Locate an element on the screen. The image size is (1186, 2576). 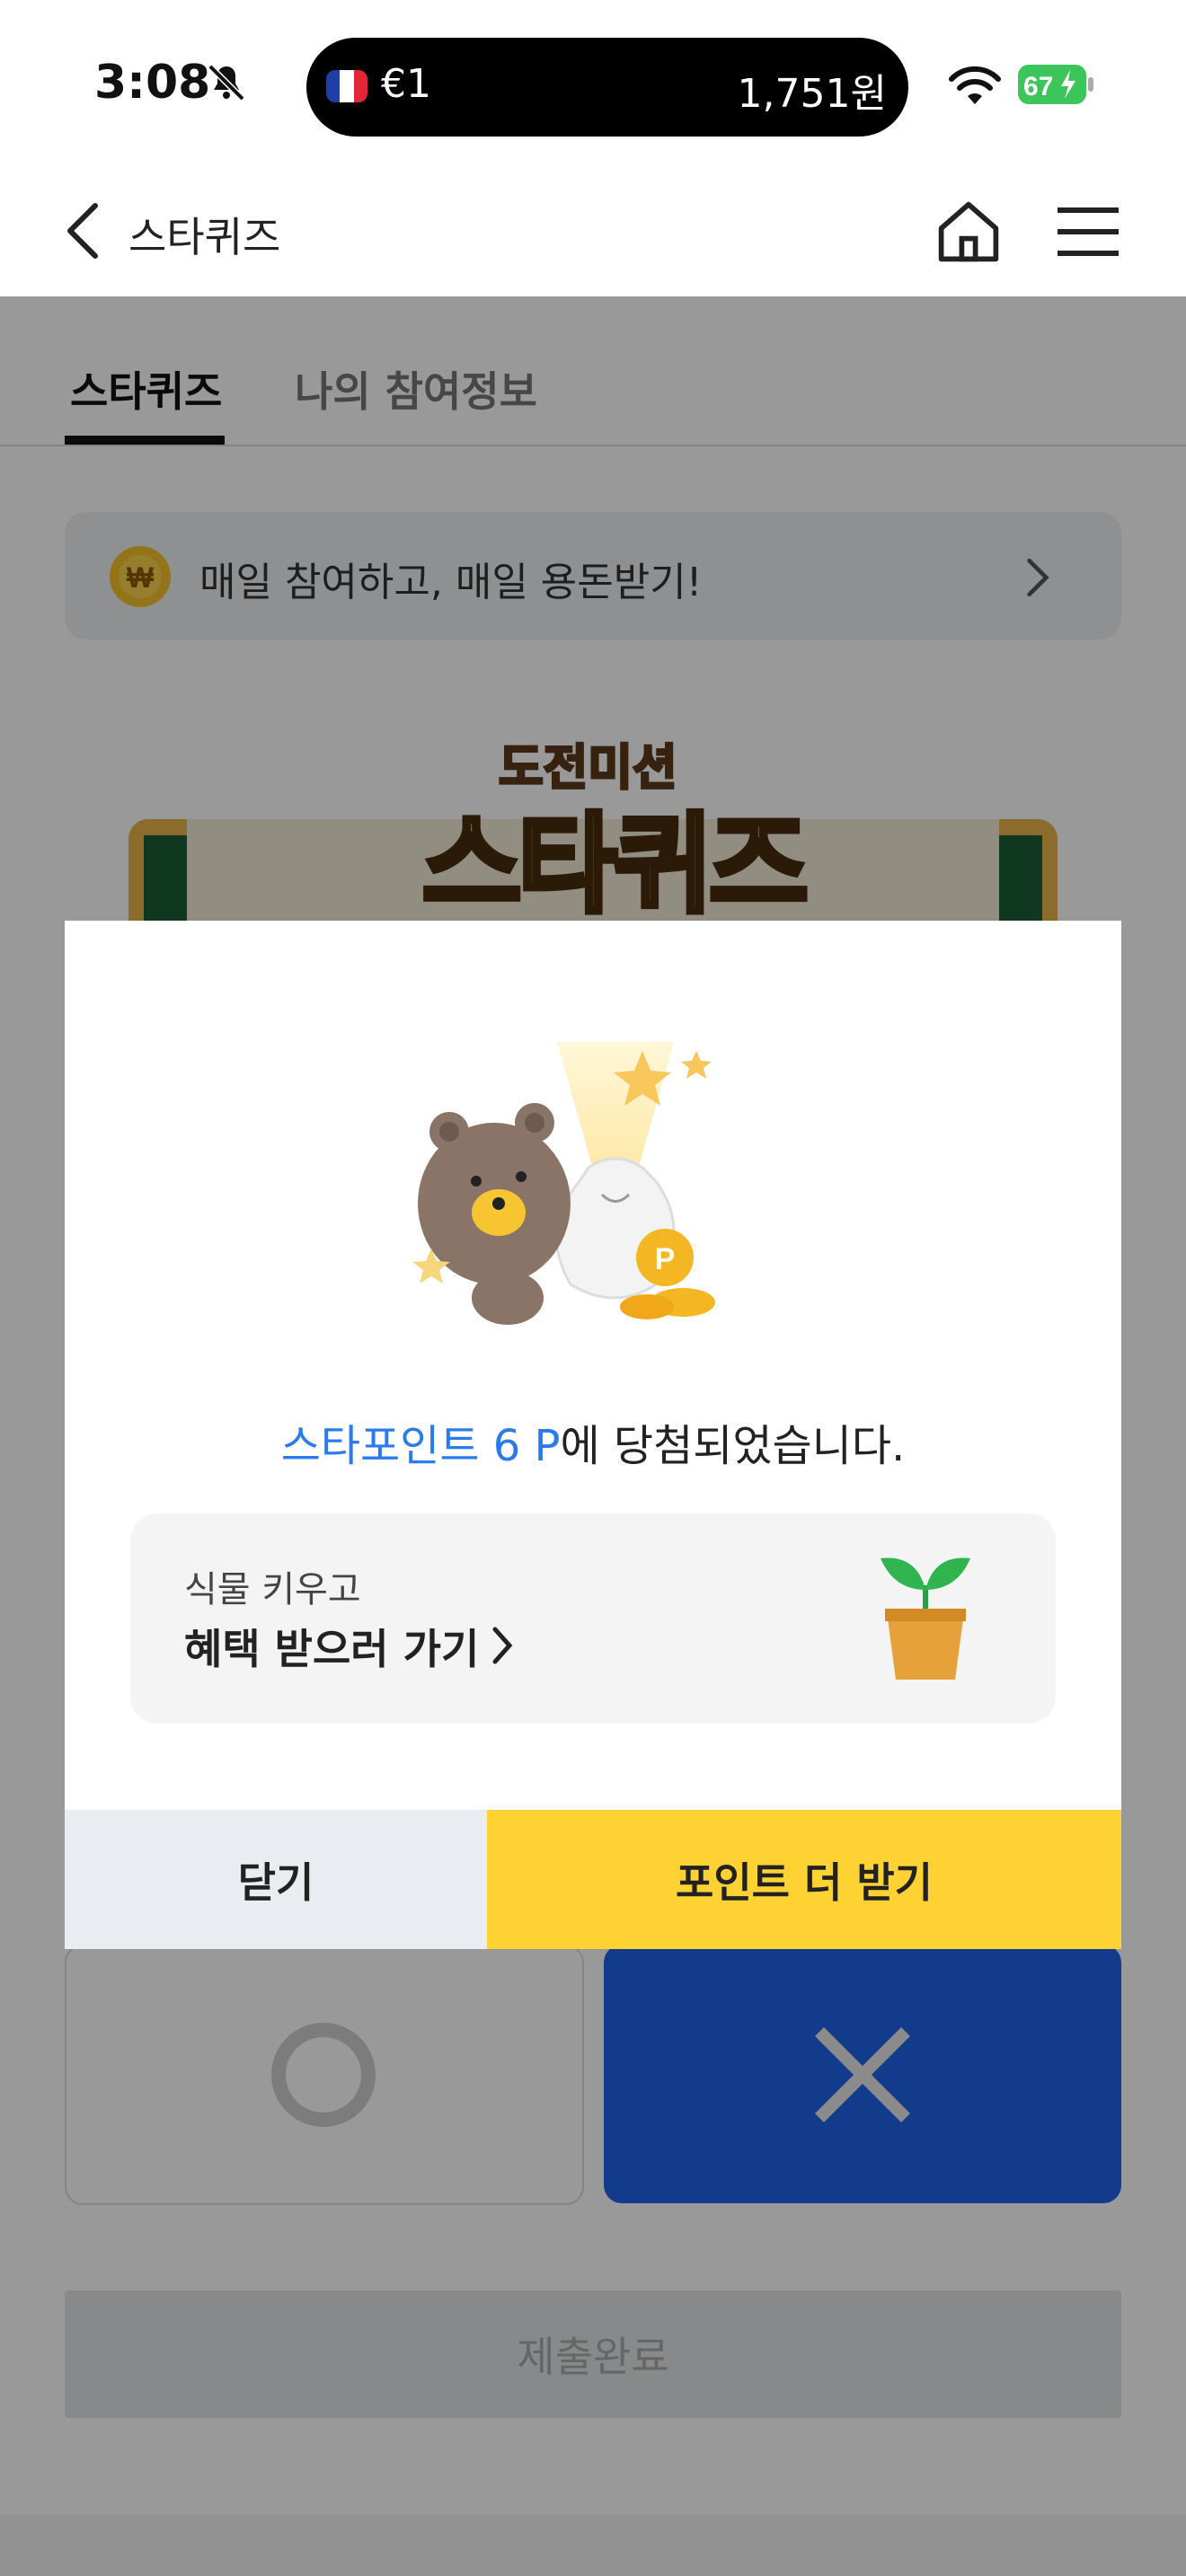
ticker-left: €1 is located at coordinates (406, 84).